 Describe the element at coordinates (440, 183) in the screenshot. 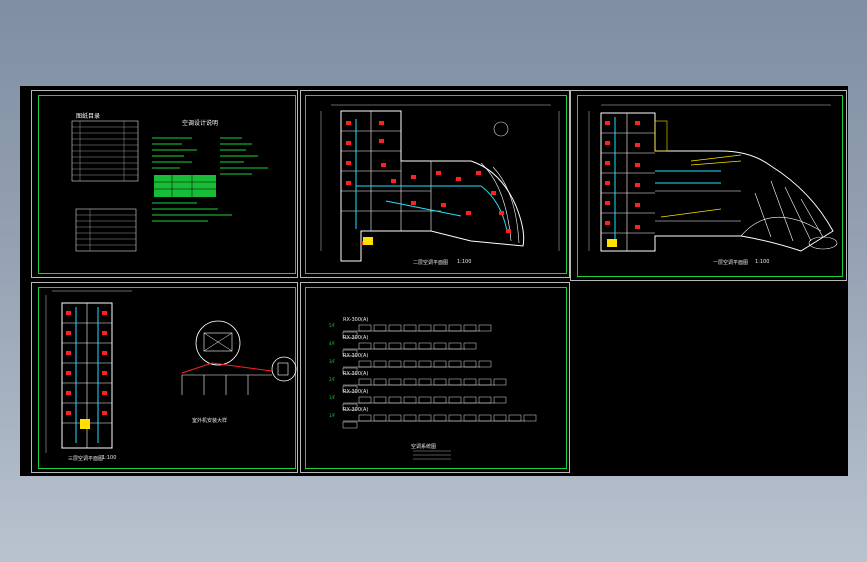

I see `floor-2-drawing` at that location.